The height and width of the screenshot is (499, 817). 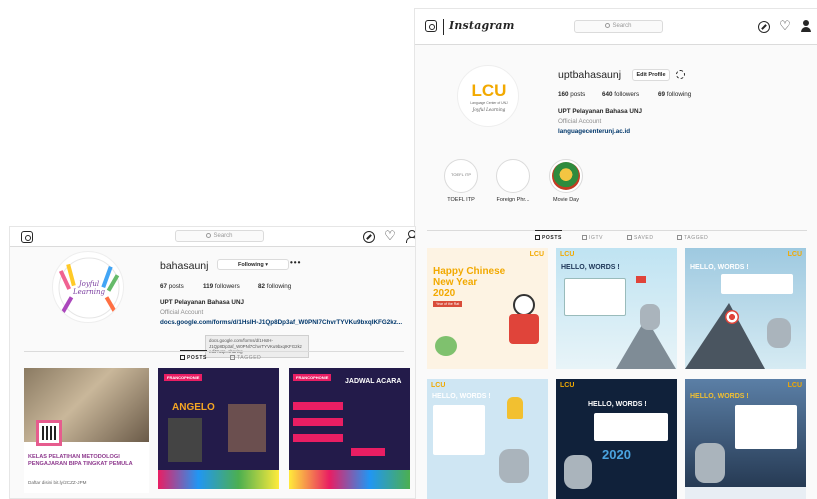 I want to click on top-nav-bar: Instagram Search ♡, so click(x=616, y=27).